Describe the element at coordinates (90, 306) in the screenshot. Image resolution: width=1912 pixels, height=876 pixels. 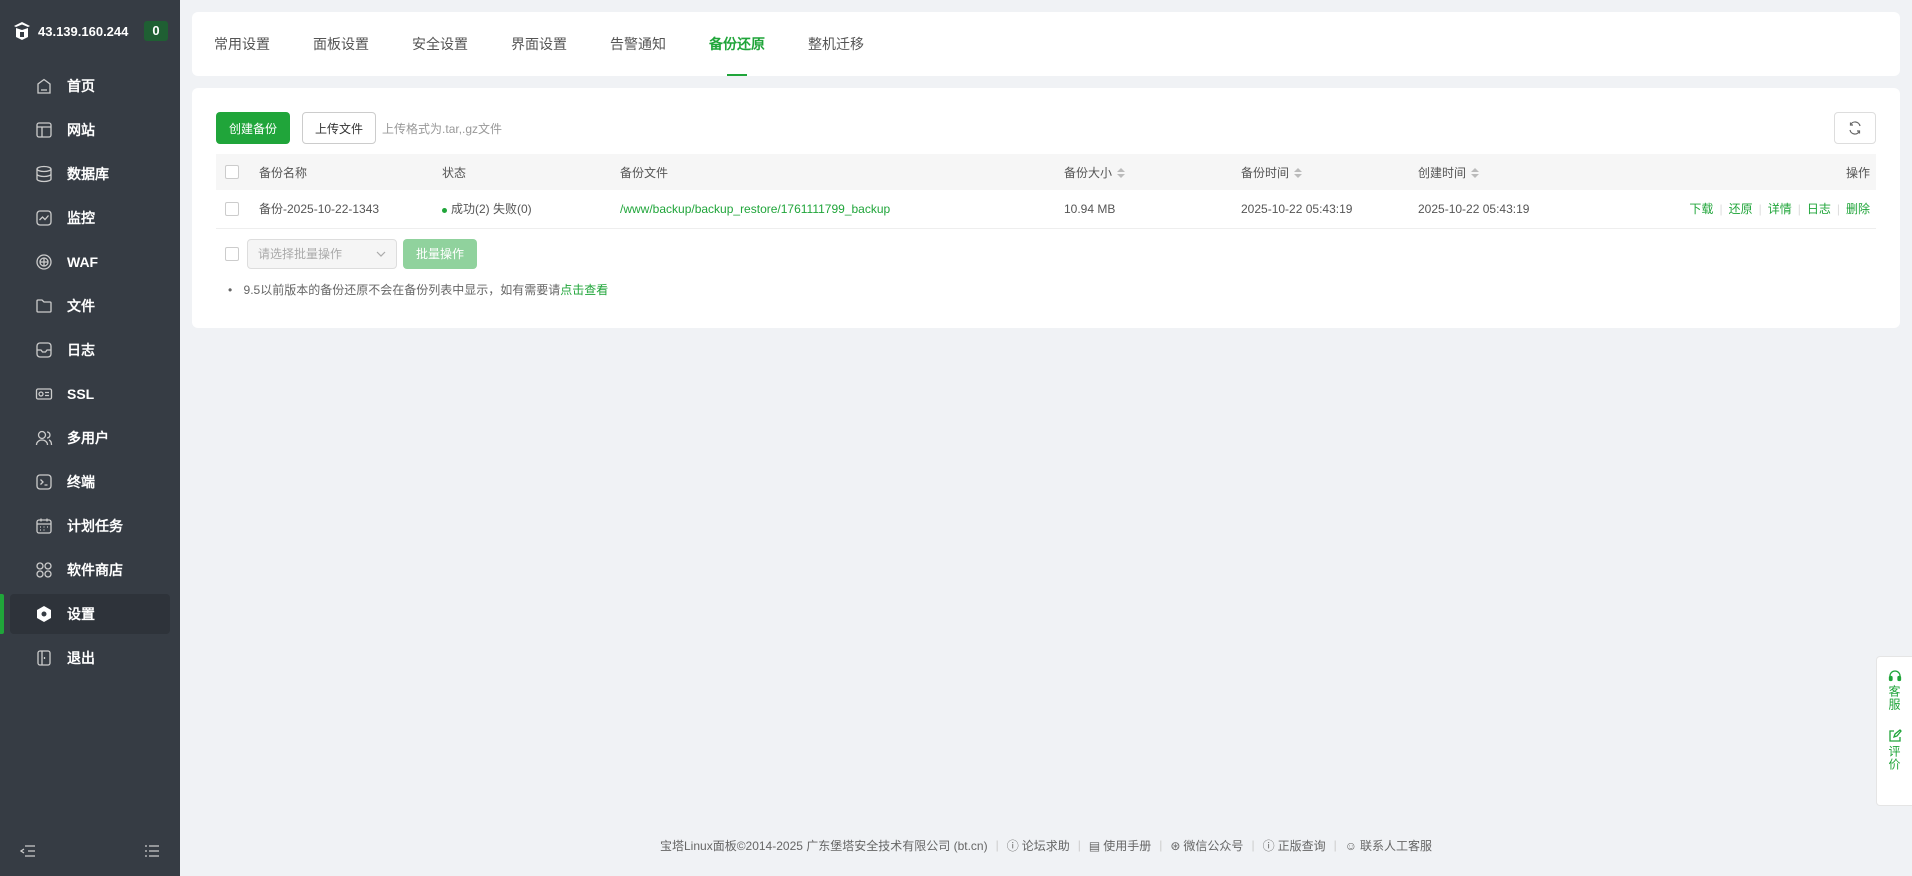
I see `sidebar-item-files: 文件` at that location.